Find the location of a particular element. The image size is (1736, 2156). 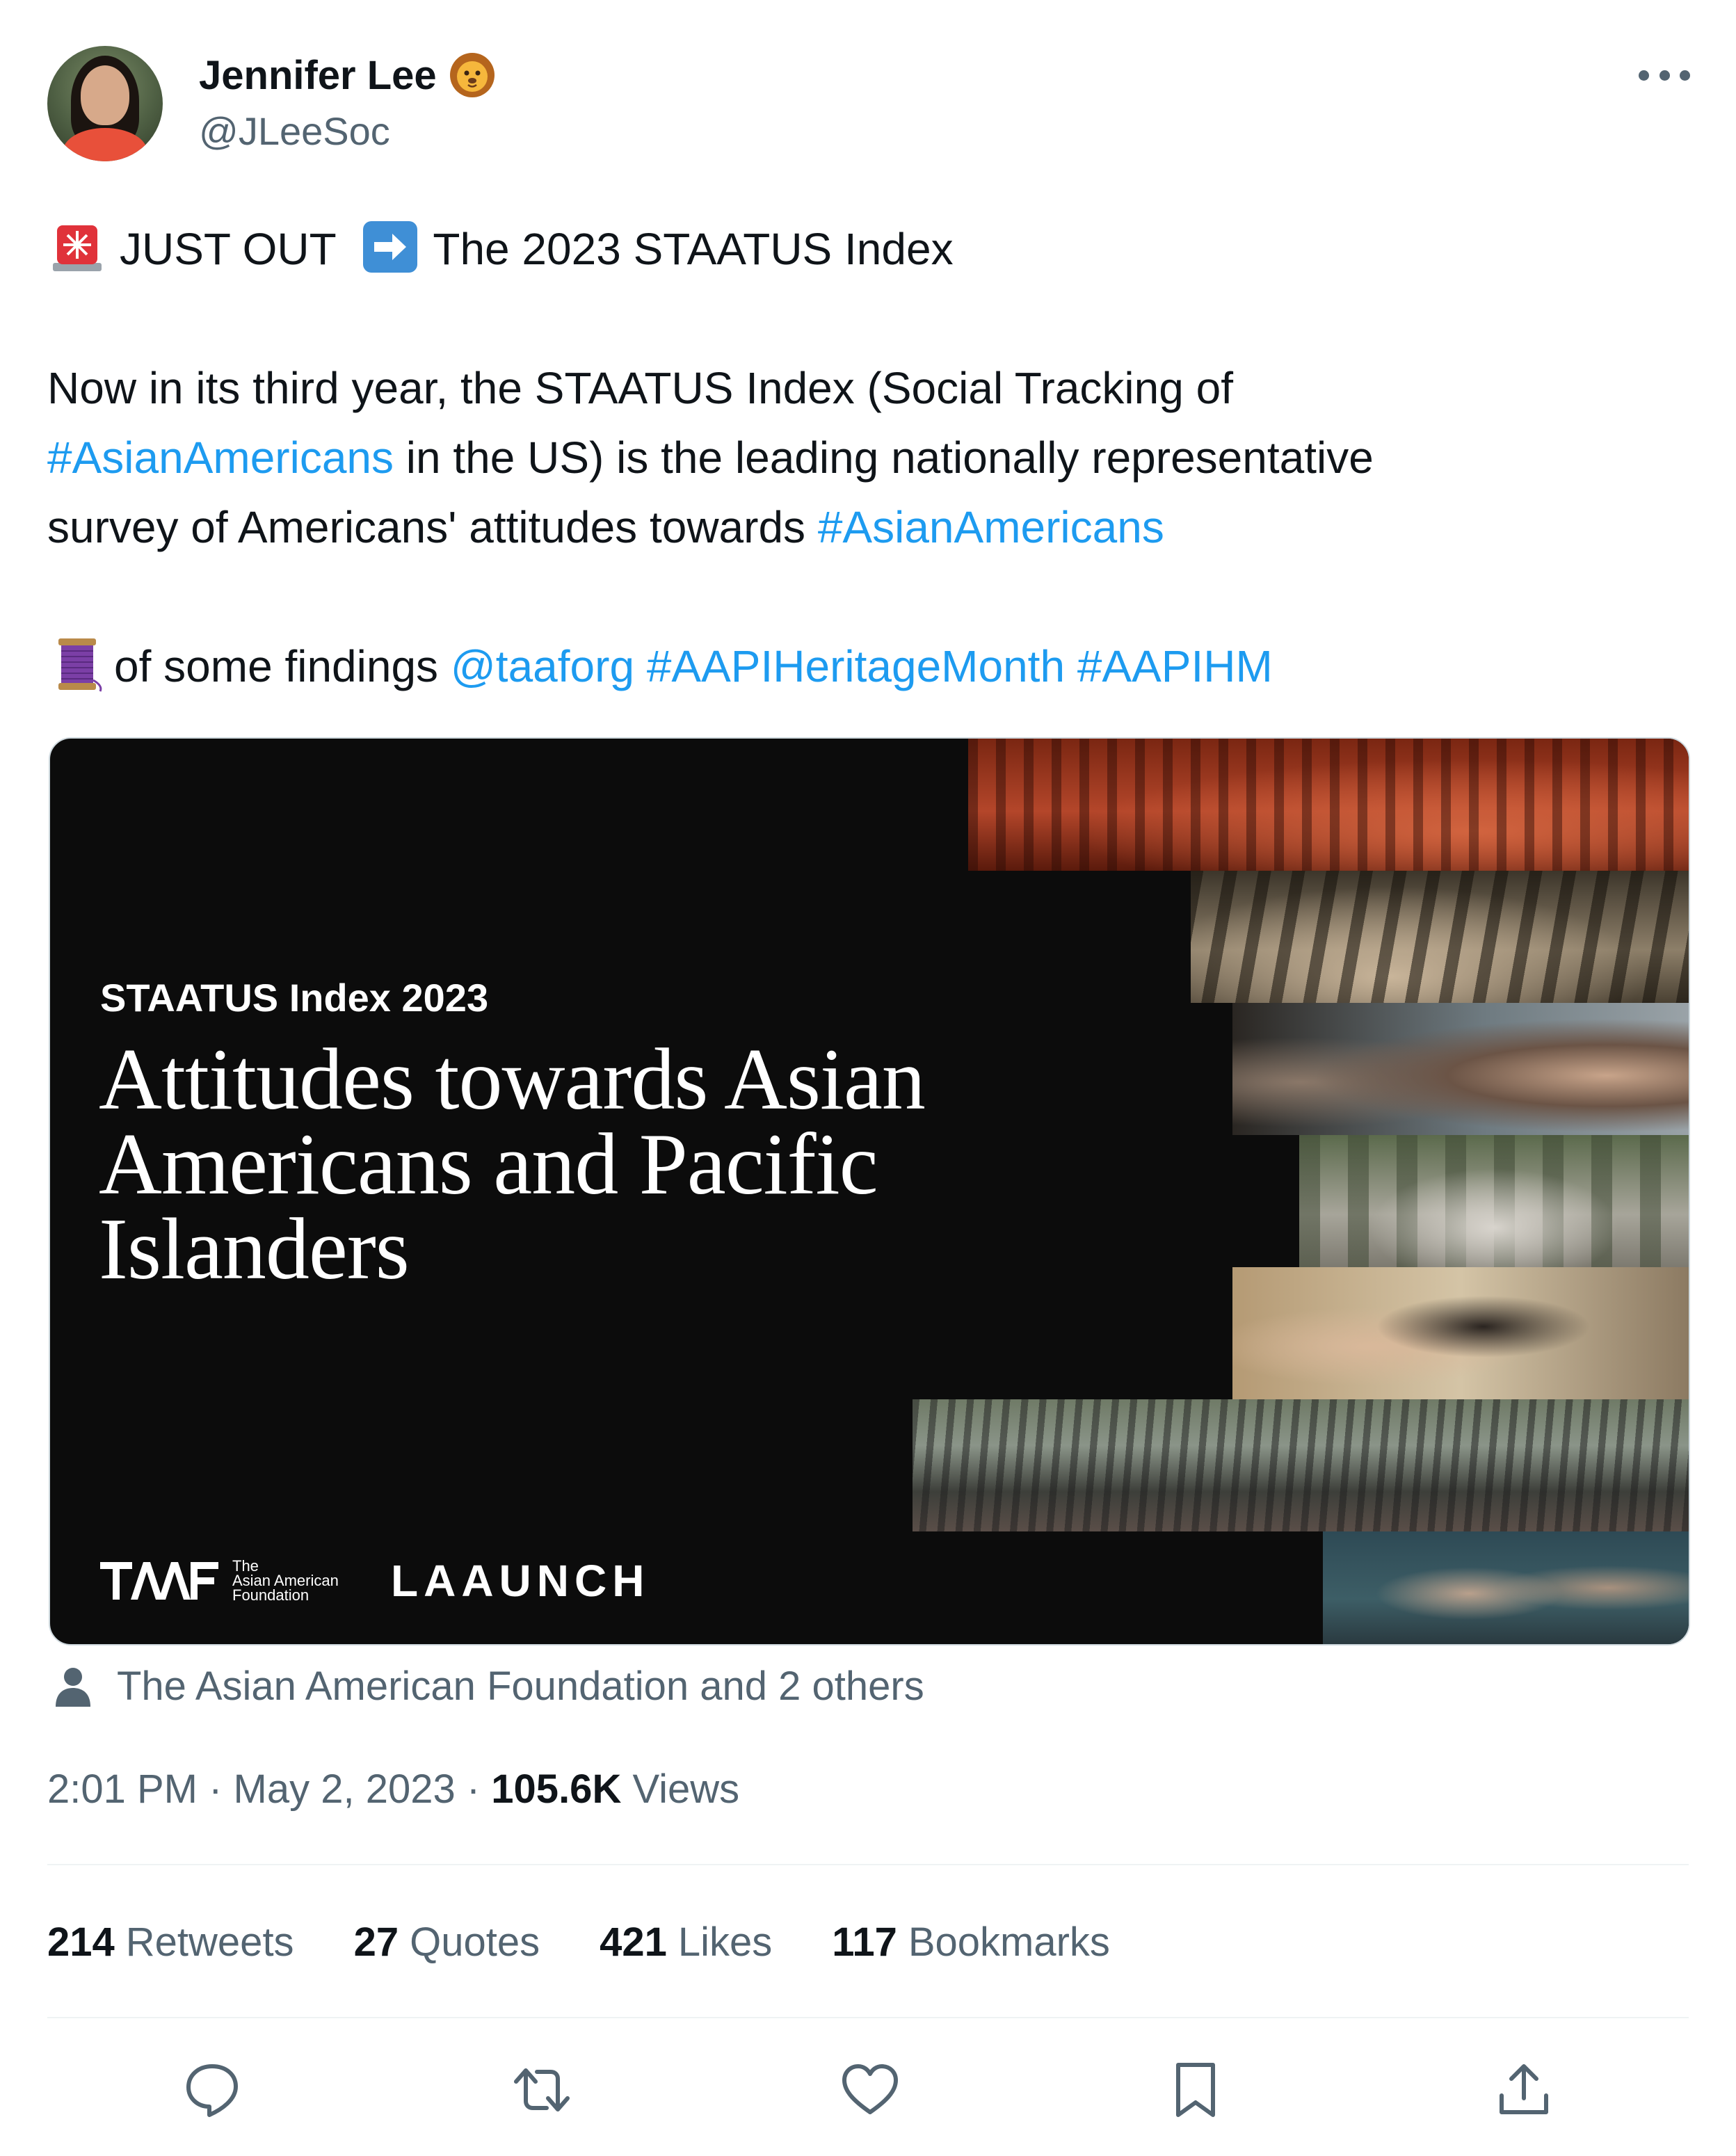

quotes-stat: 27 Quotes is located at coordinates (447, 1942).